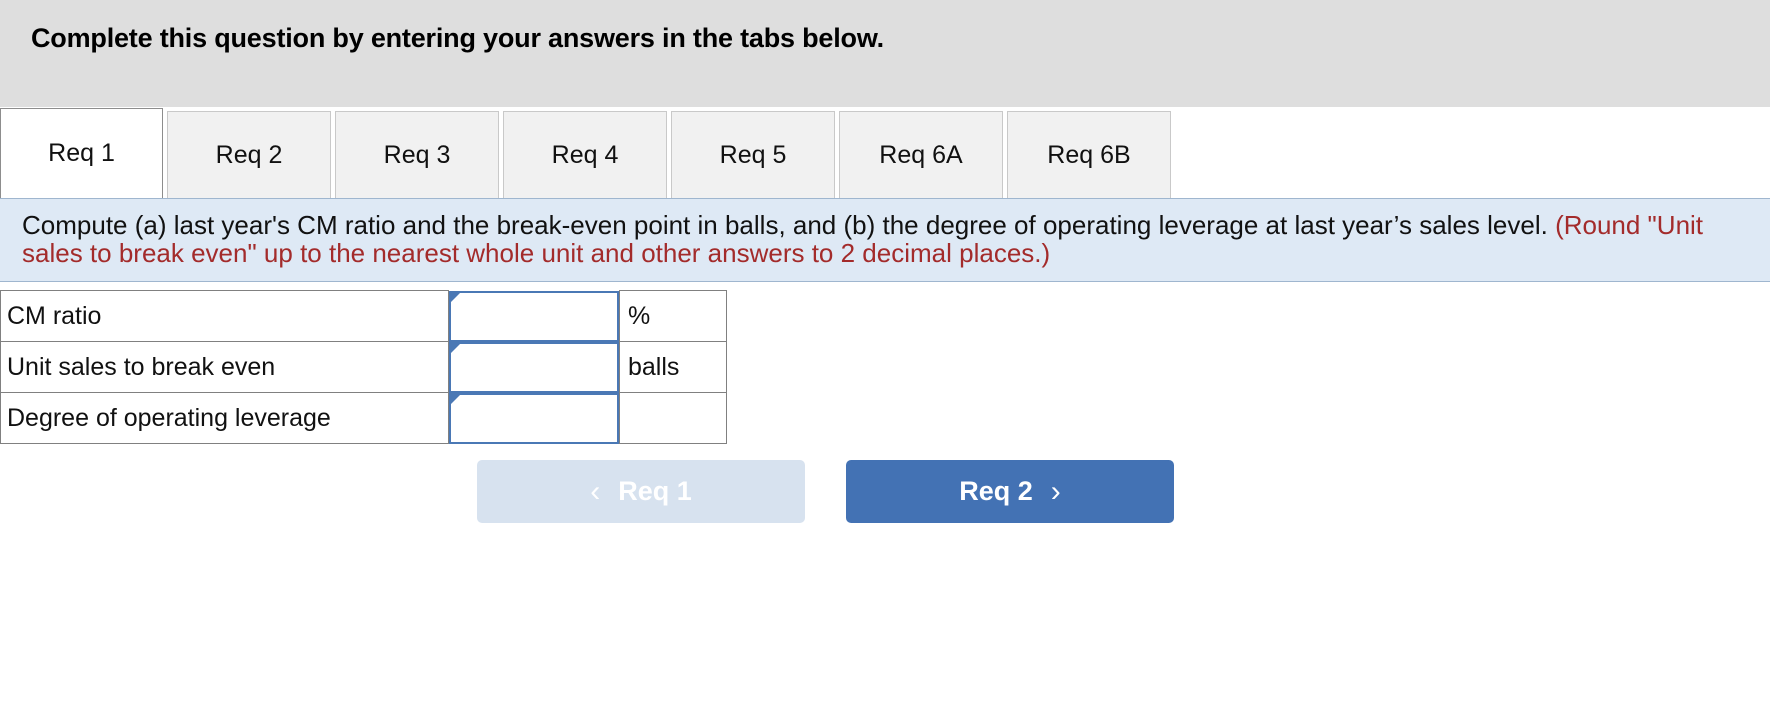 The image size is (1770, 706). I want to click on degree-operating-leverage-input, so click(534, 418).